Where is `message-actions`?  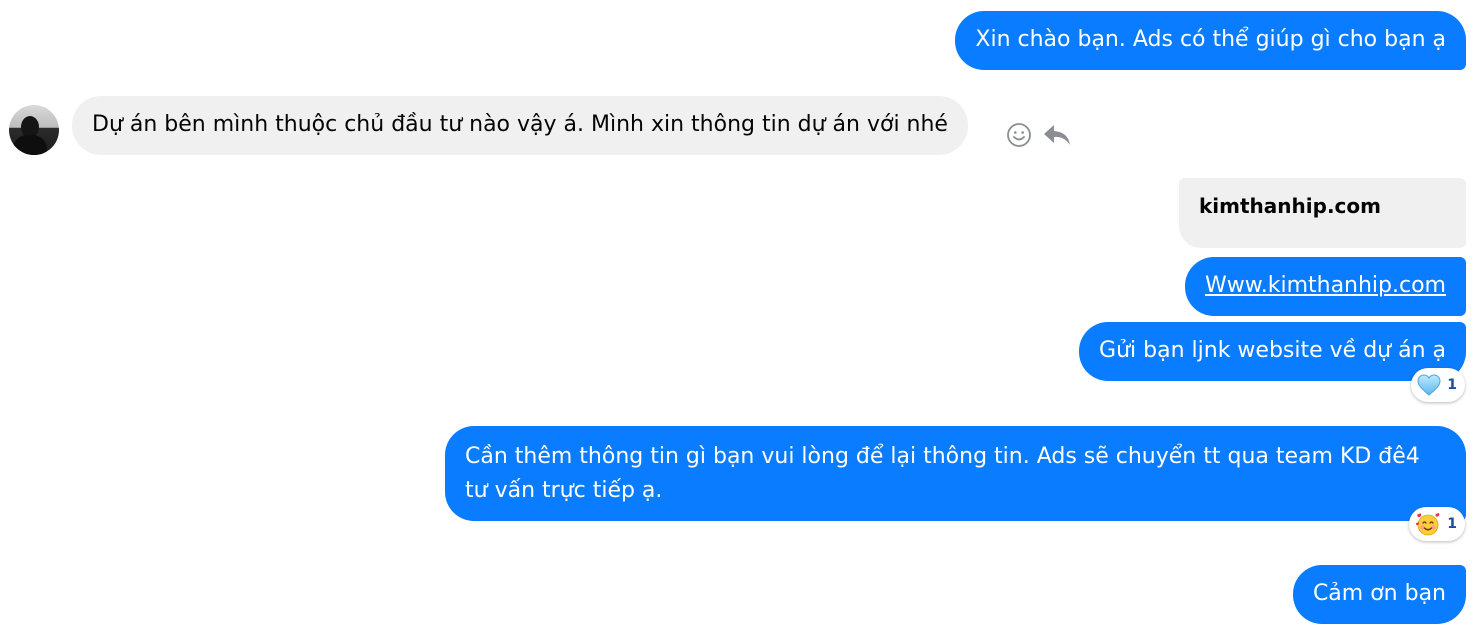 message-actions is located at coordinates (1039, 135).